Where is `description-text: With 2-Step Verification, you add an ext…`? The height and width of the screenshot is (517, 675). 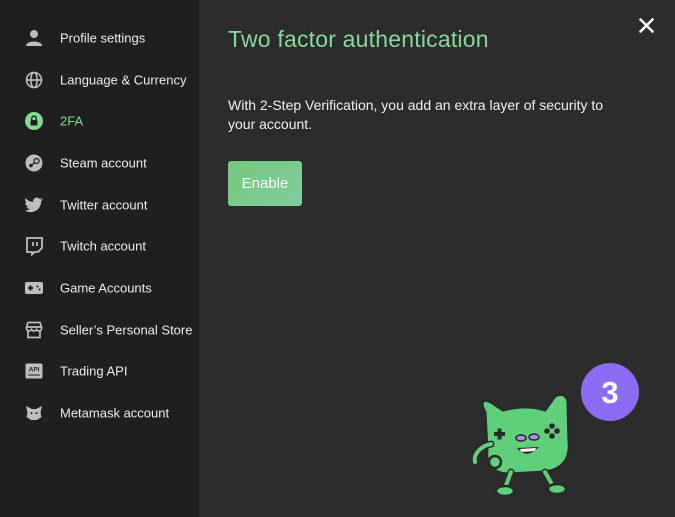 description-text: With 2-Step Verification, you add an ext… is located at coordinates (416, 114).